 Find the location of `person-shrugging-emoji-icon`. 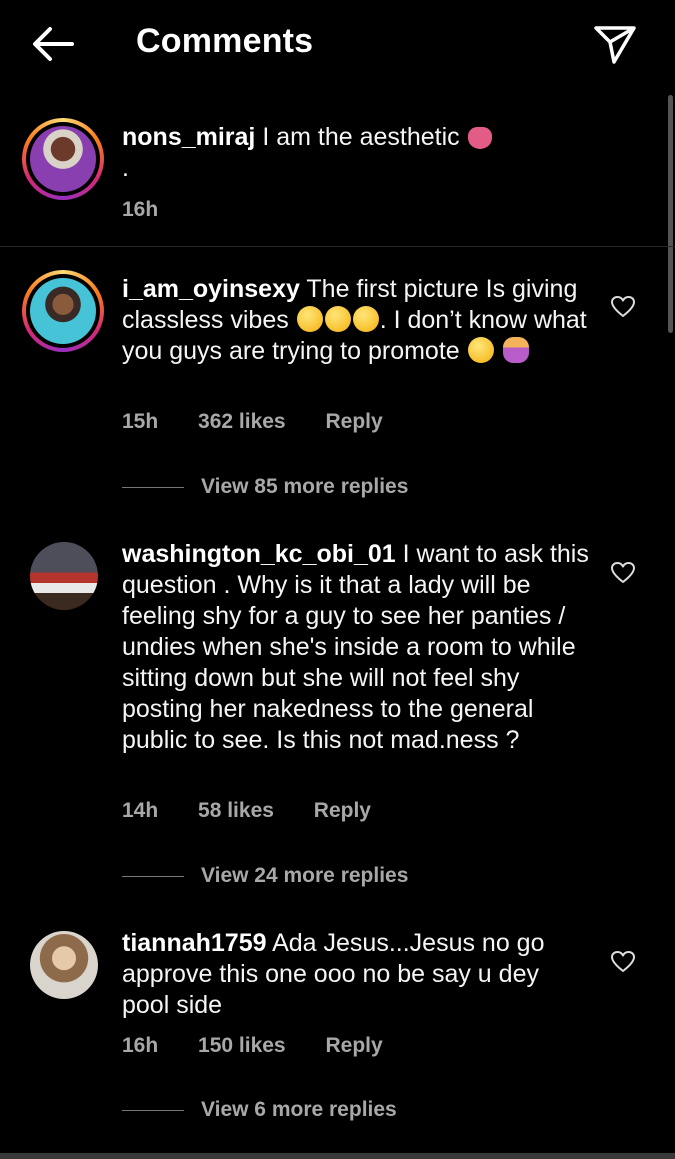

person-shrugging-emoji-icon is located at coordinates (515, 350).